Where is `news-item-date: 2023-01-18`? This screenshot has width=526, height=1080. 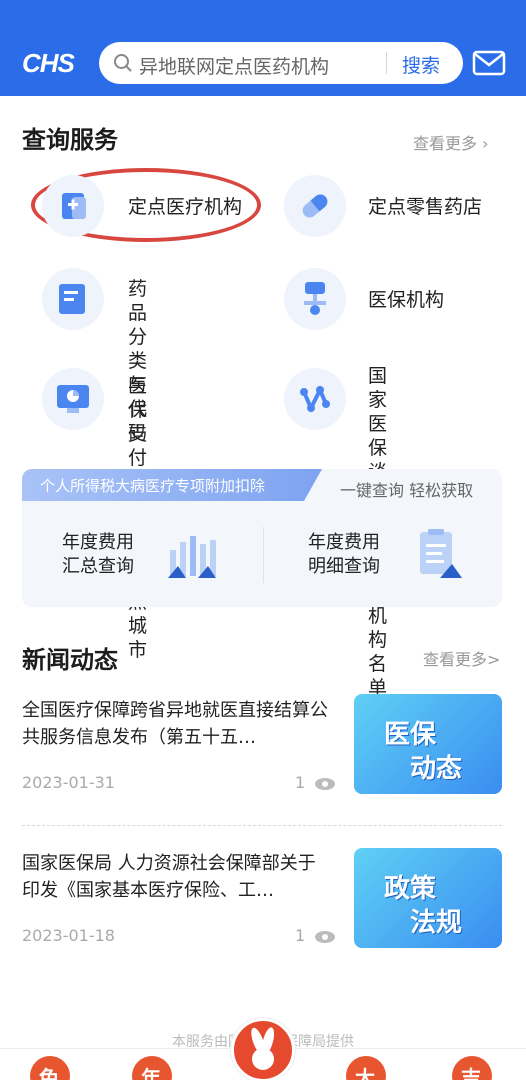 news-item-date: 2023-01-18 is located at coordinates (68, 935).